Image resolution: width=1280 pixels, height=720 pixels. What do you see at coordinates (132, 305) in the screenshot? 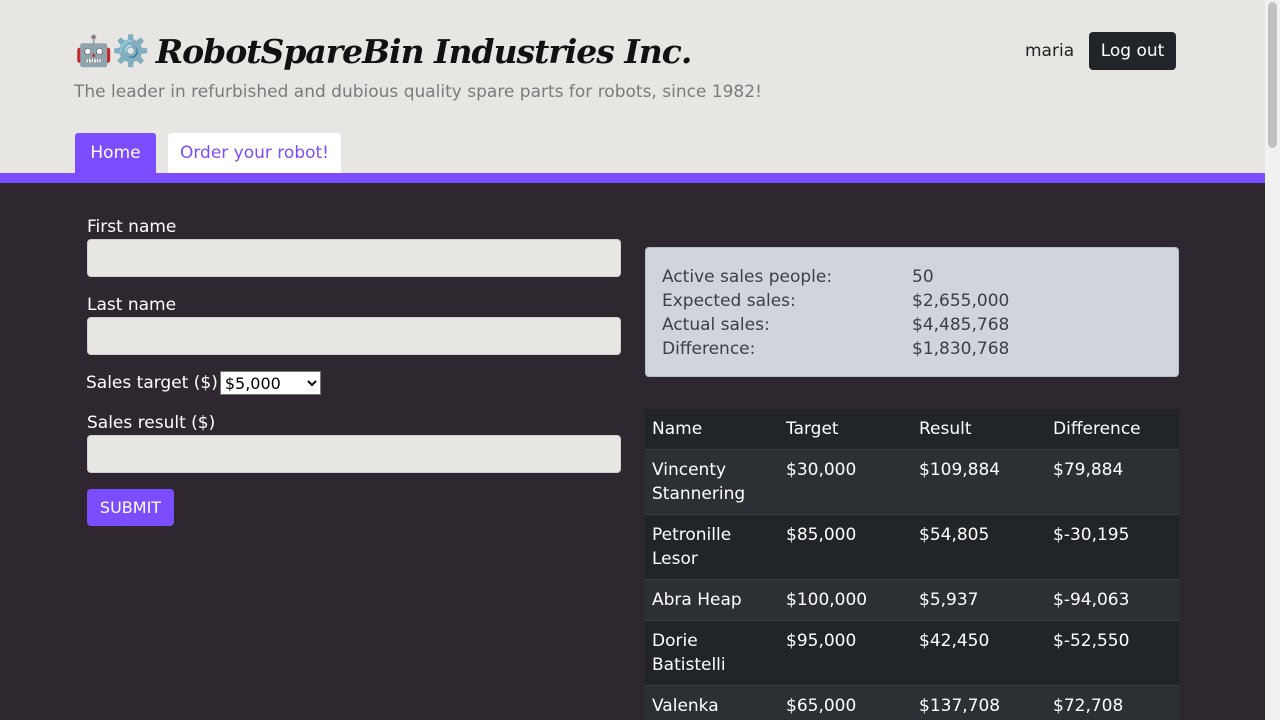
I see `last-name-label: Last name` at bounding box center [132, 305].